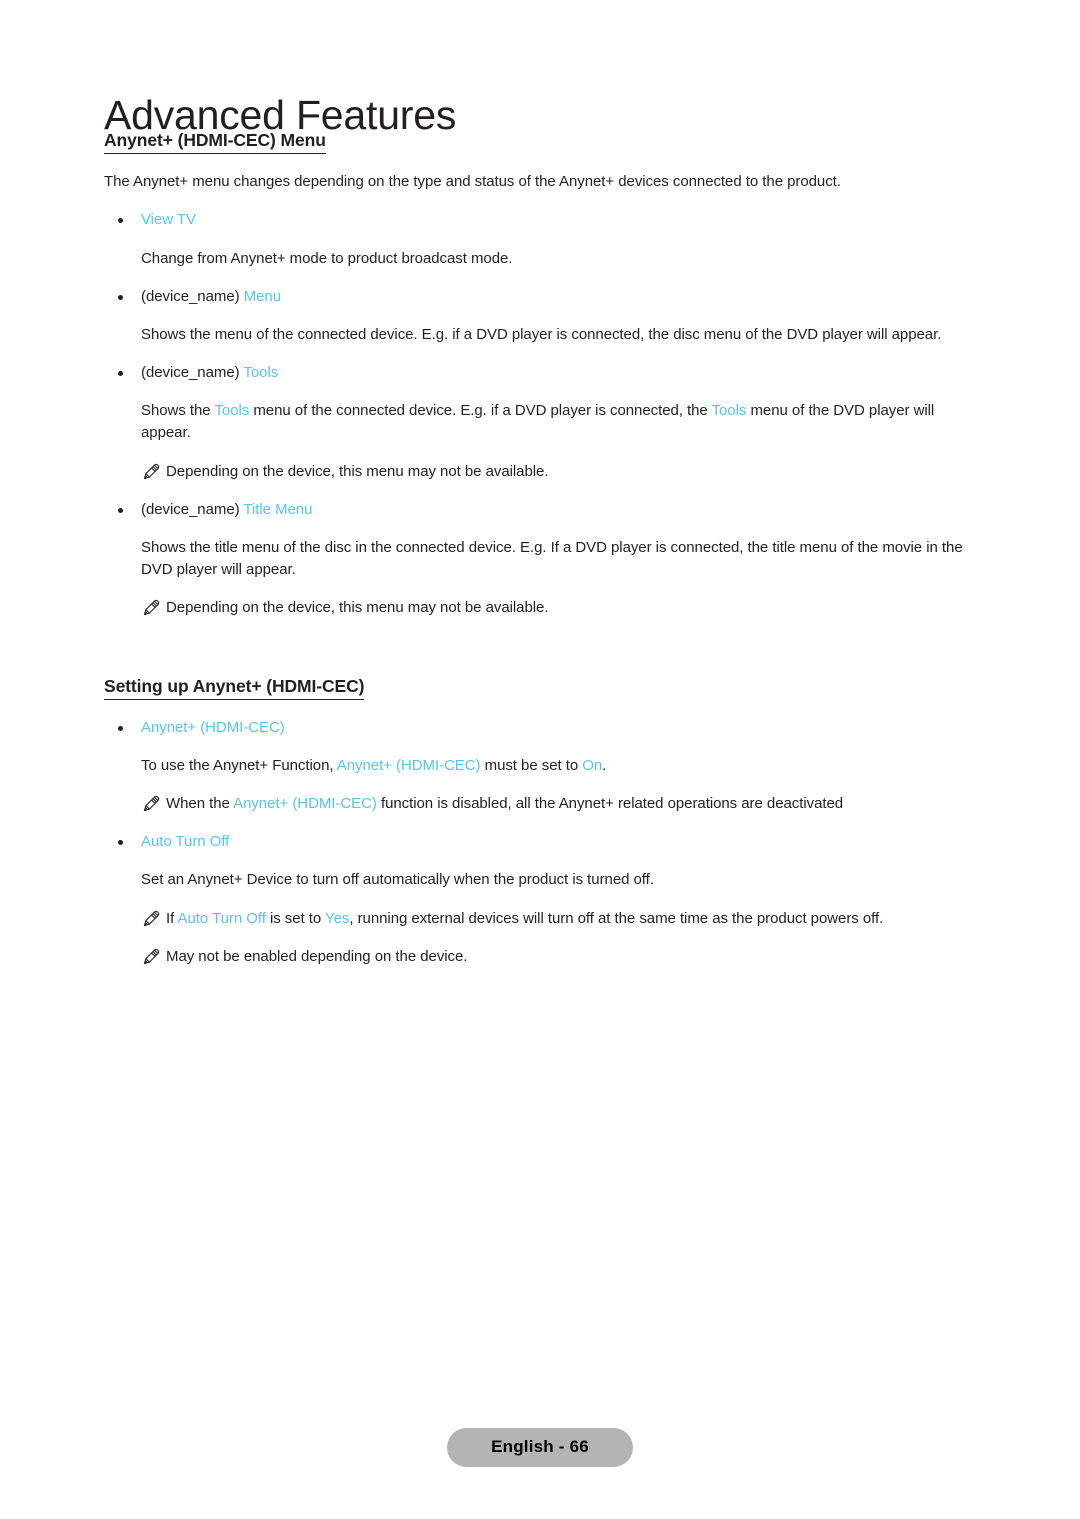 The image size is (1080, 1519). I want to click on list-item: Anynet+ (HDMI-CEC), so click(542, 728).